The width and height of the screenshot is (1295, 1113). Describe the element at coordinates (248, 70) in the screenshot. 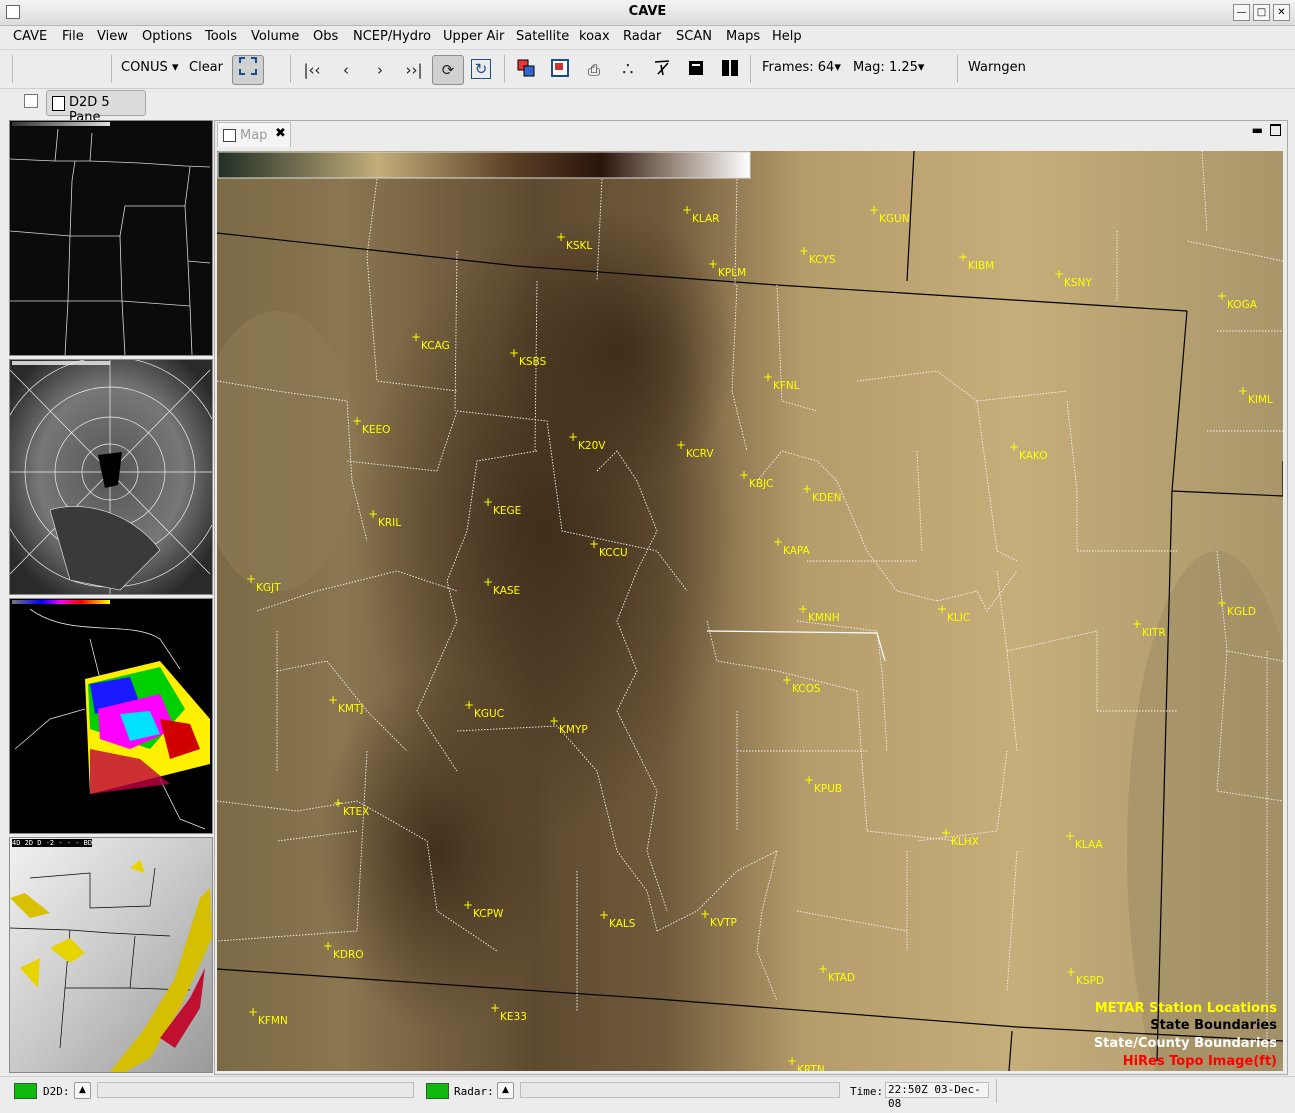

I see `zoom-extent-icon` at that location.